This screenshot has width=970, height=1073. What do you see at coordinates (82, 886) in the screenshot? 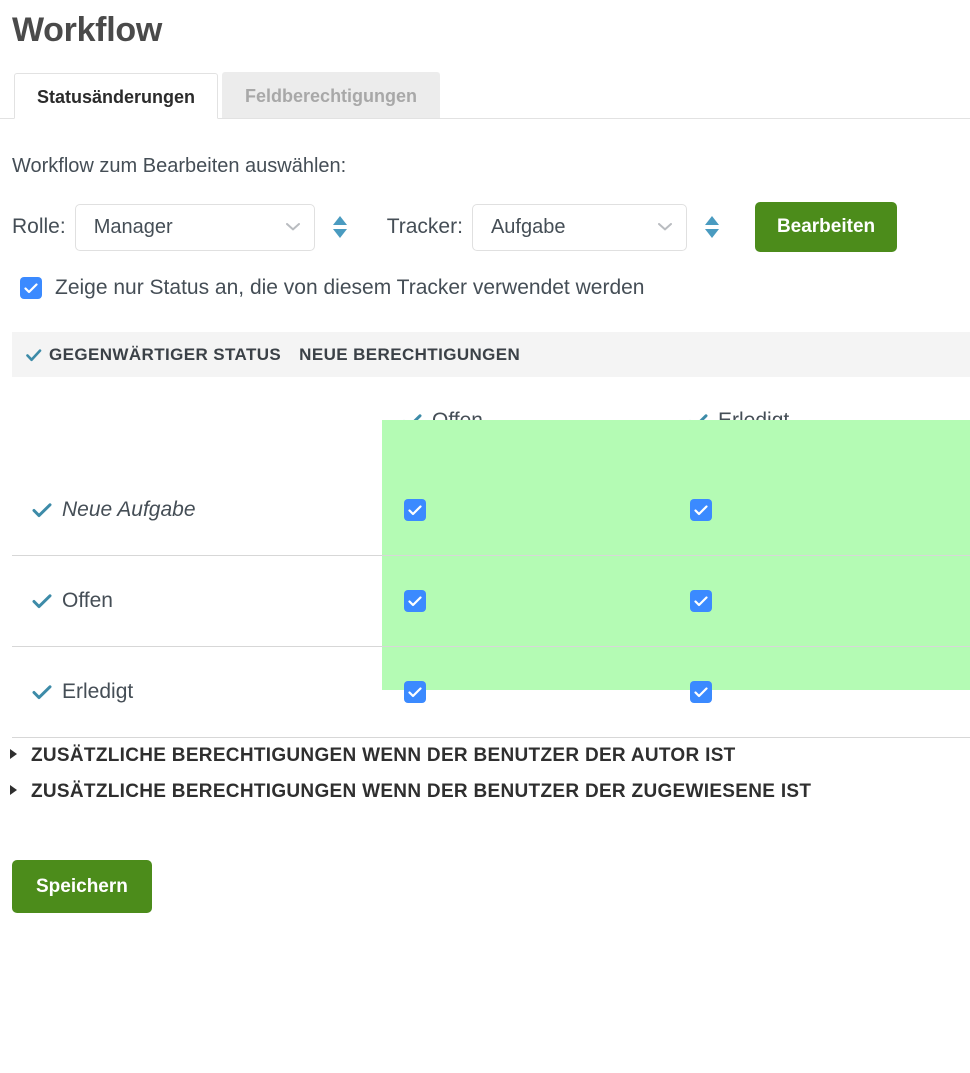
I see `save-button: Speichern` at bounding box center [82, 886].